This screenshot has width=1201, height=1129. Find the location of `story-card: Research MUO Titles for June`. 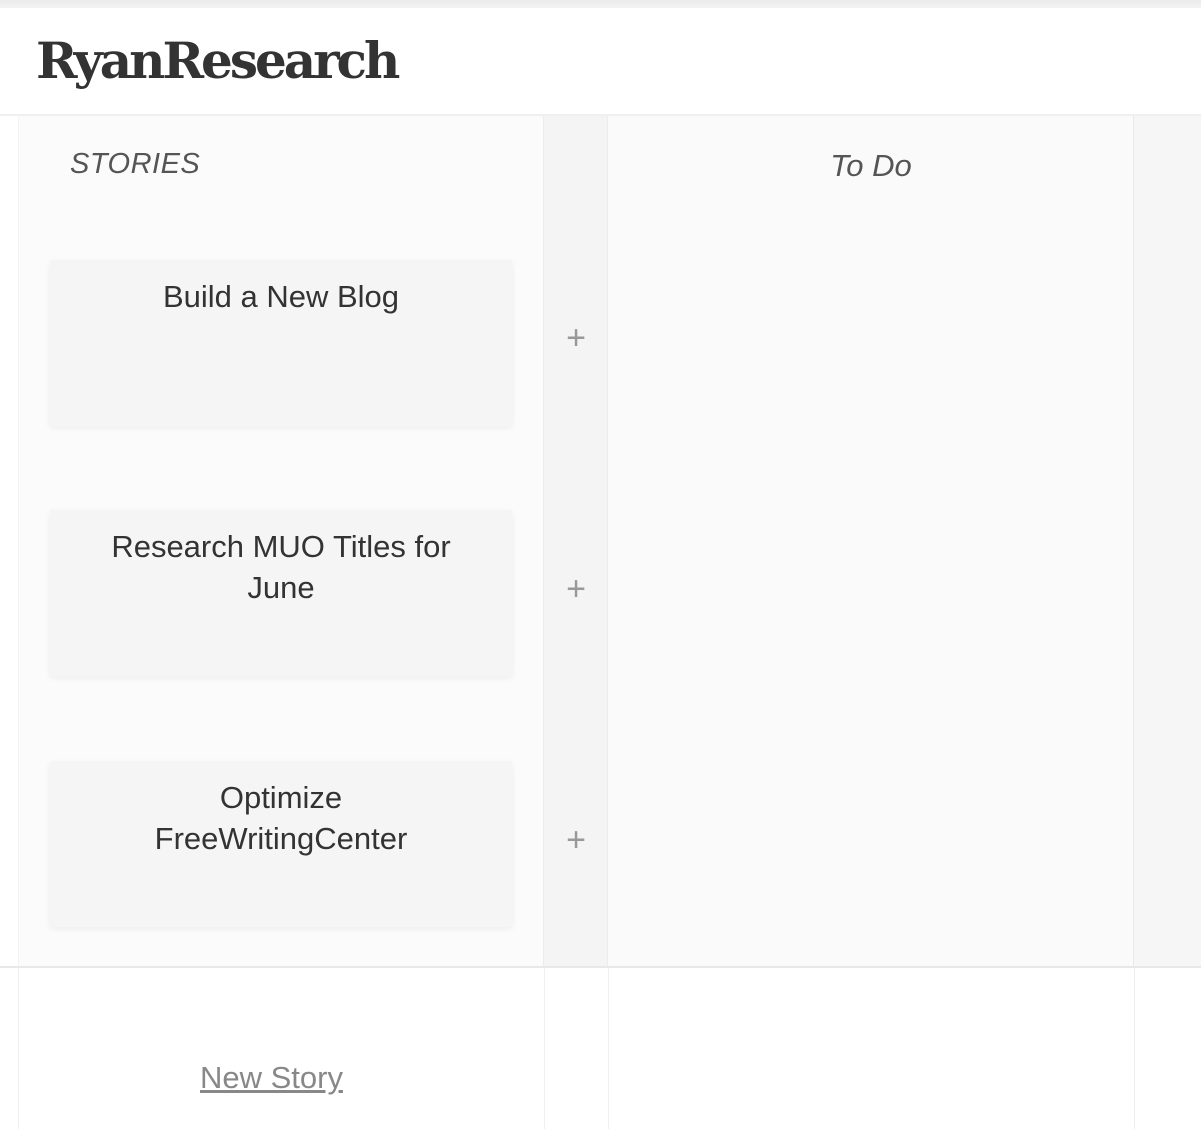

story-card: Research MUO Titles for June is located at coordinates (281, 593).